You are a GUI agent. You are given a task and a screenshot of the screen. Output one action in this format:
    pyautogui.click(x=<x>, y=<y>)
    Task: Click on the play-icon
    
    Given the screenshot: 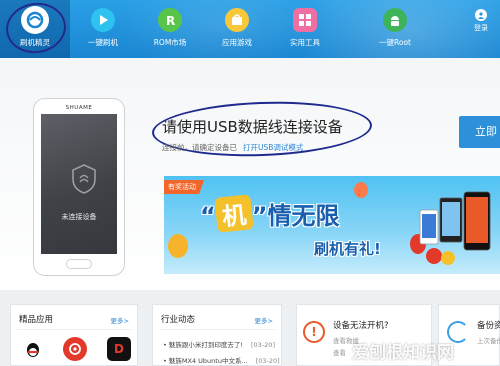 What is the action you would take?
    pyautogui.click(x=103, y=20)
    